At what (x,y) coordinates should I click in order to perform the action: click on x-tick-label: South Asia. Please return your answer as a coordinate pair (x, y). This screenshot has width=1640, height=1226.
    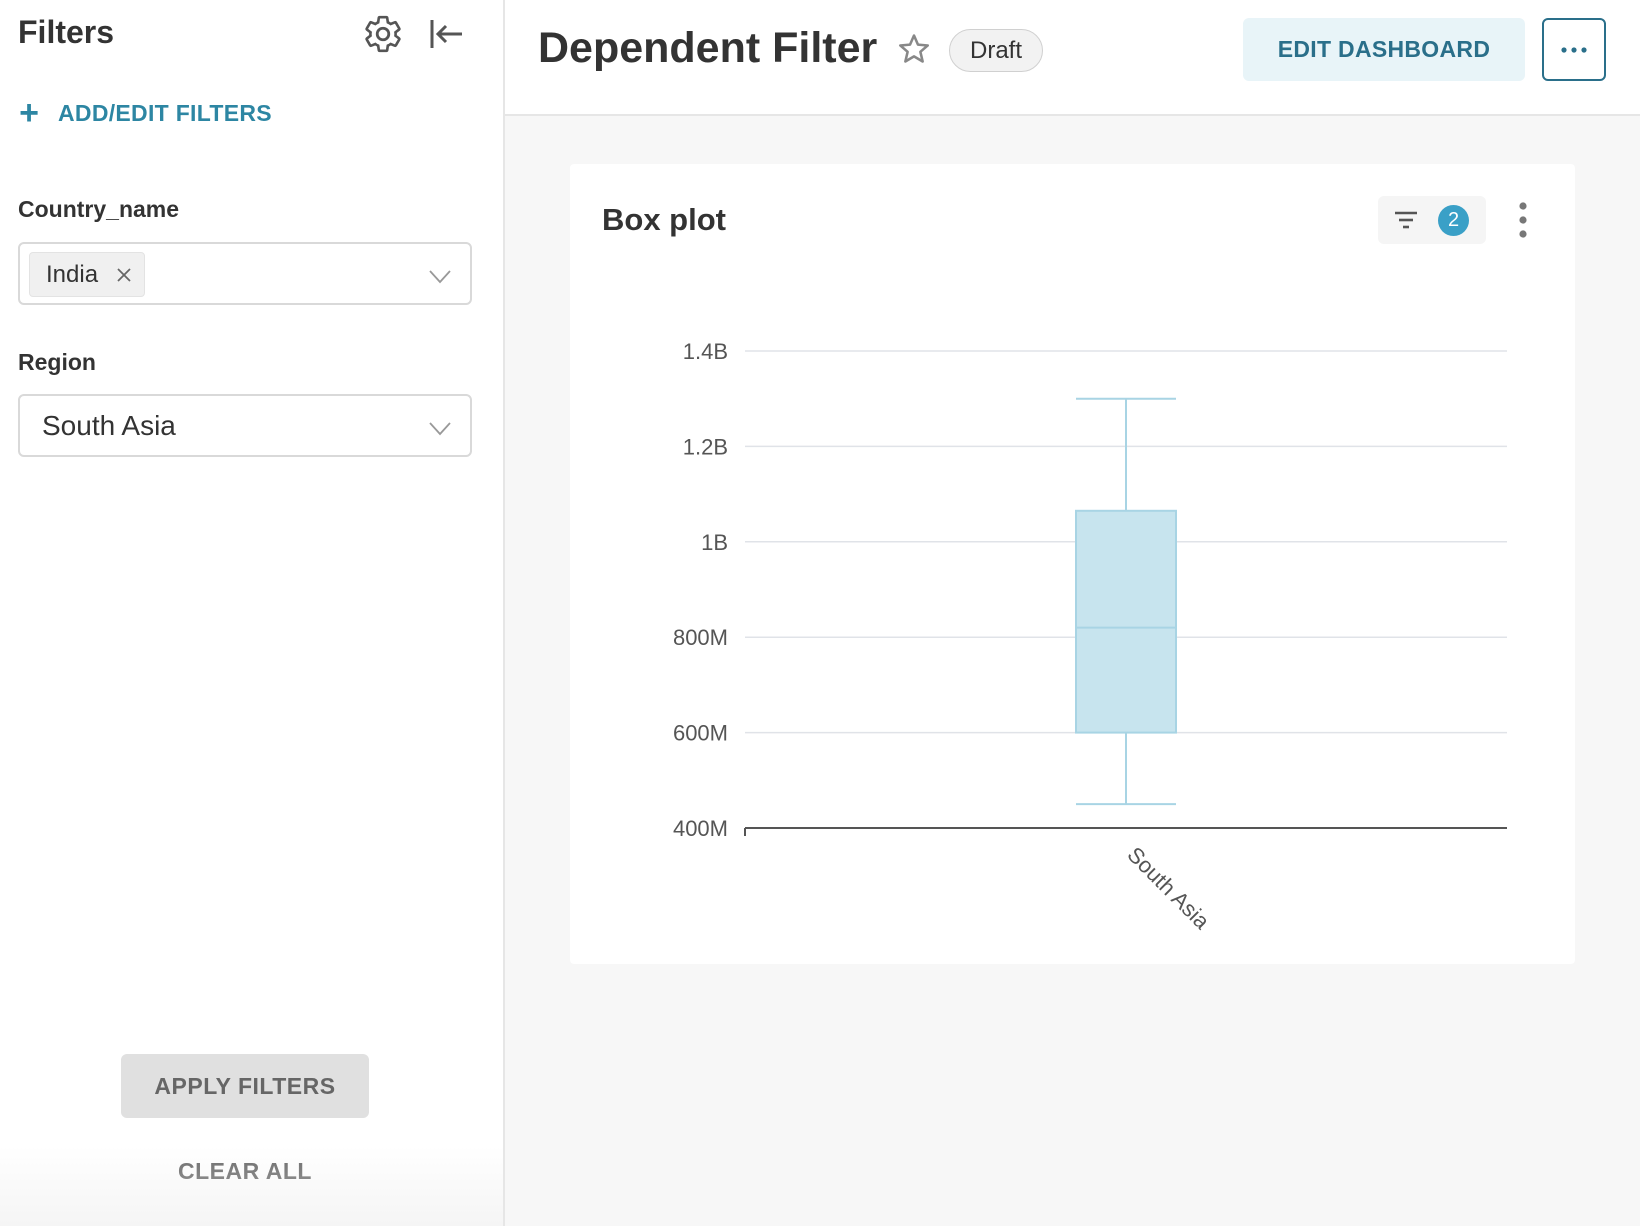
    Looking at the image, I should click on (1168, 888).